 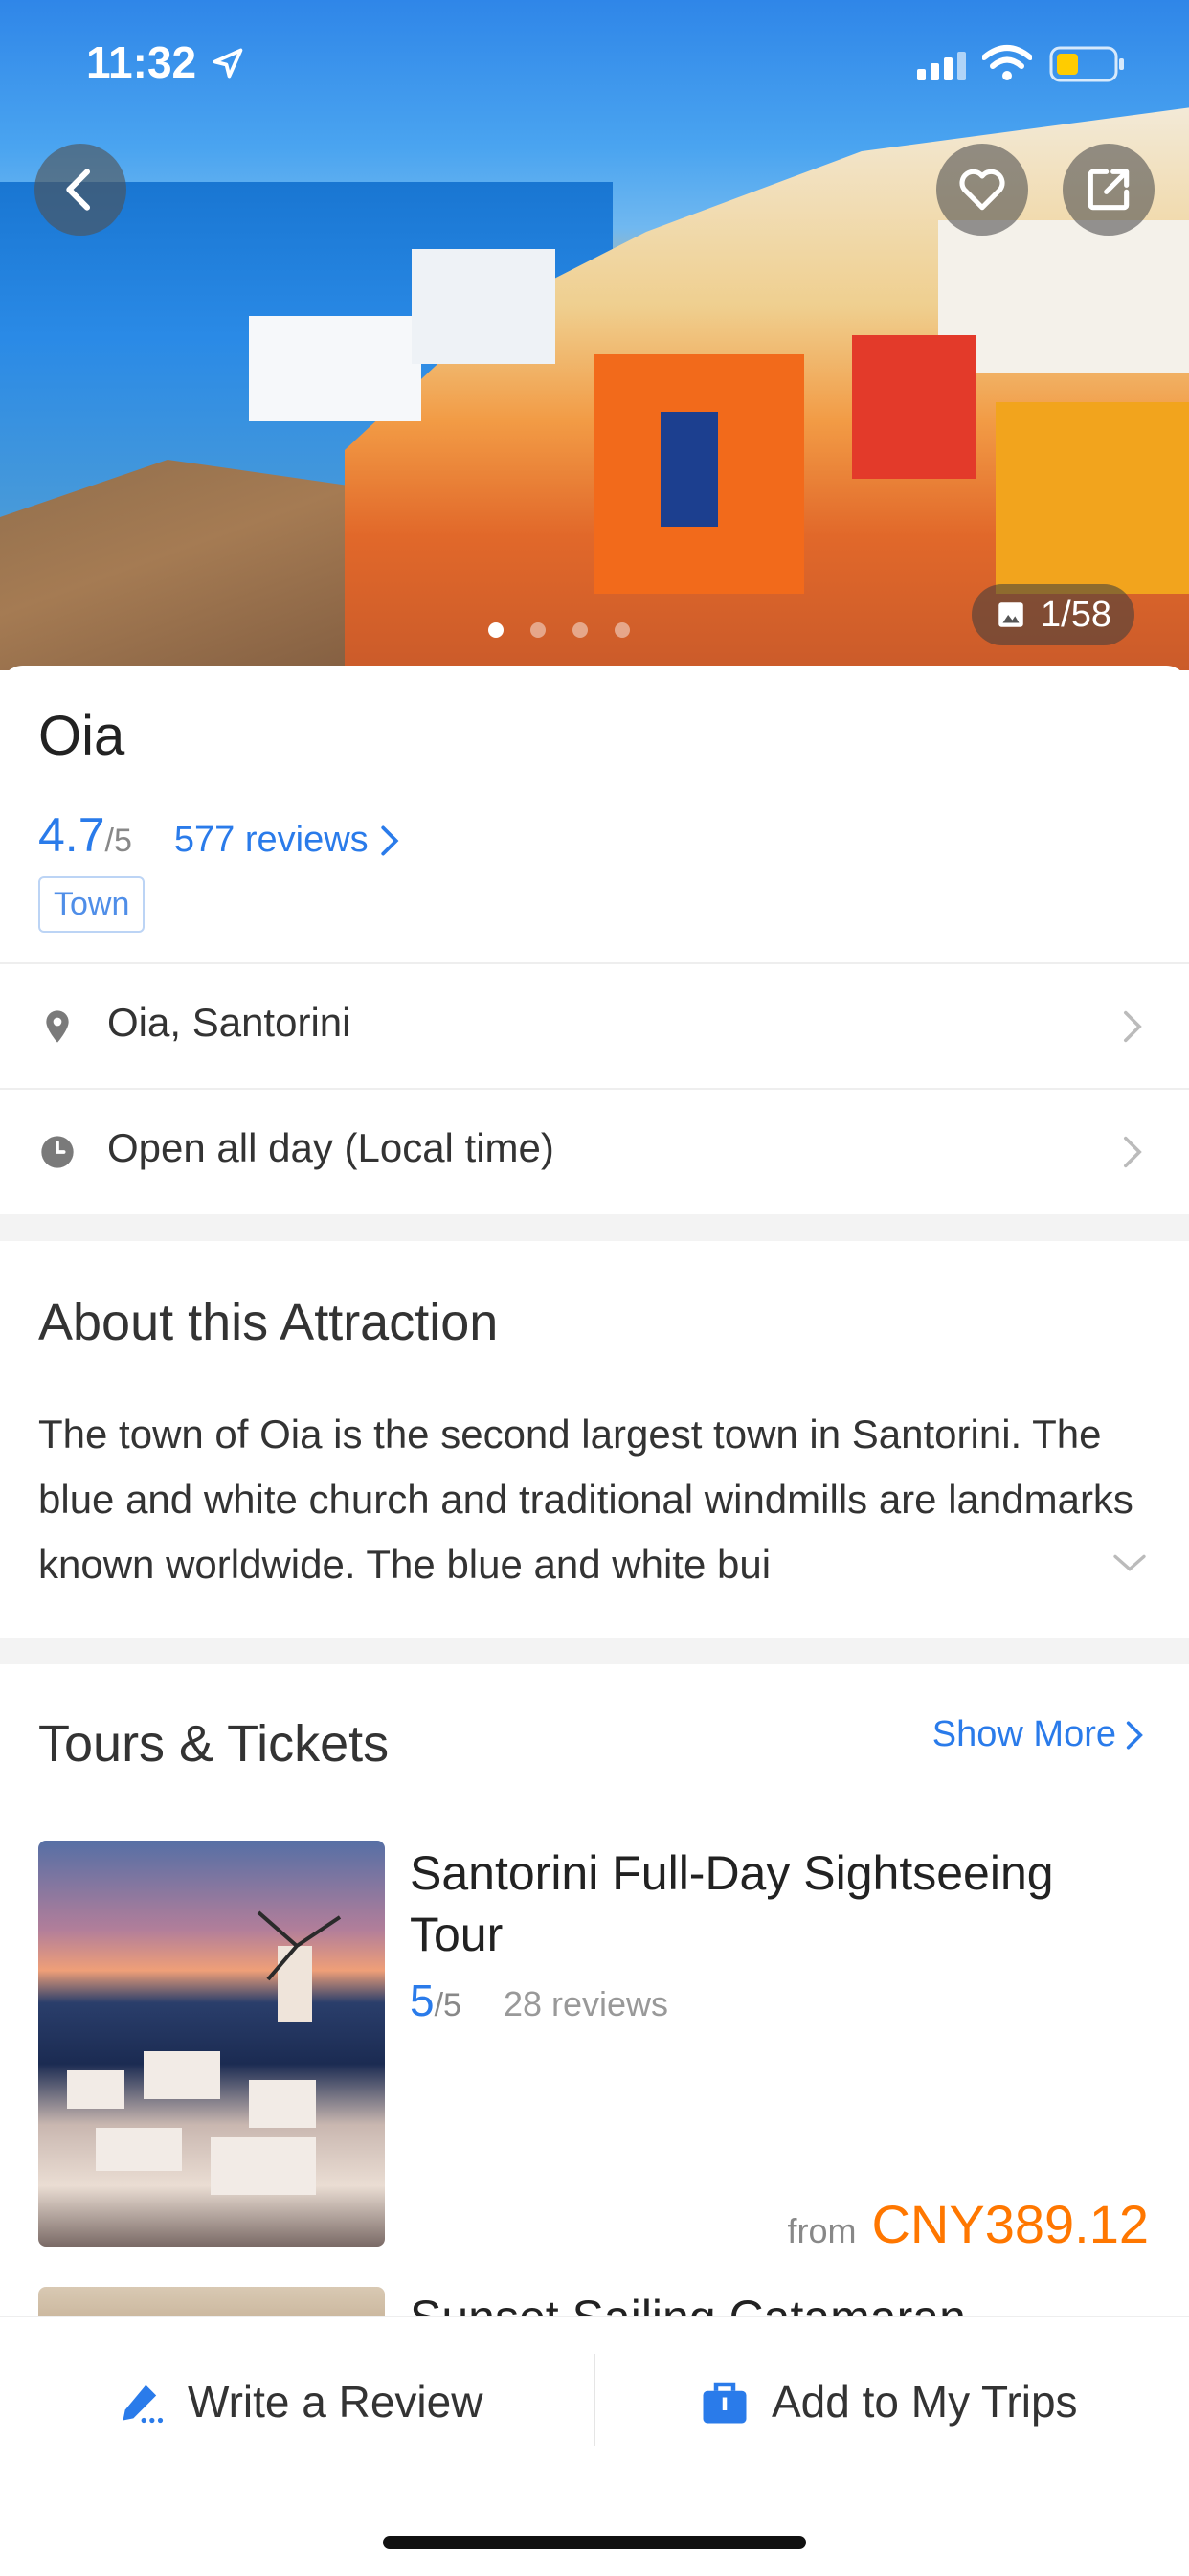 What do you see at coordinates (594, 1026) in the screenshot?
I see `location-row: Oia, Santorini` at bounding box center [594, 1026].